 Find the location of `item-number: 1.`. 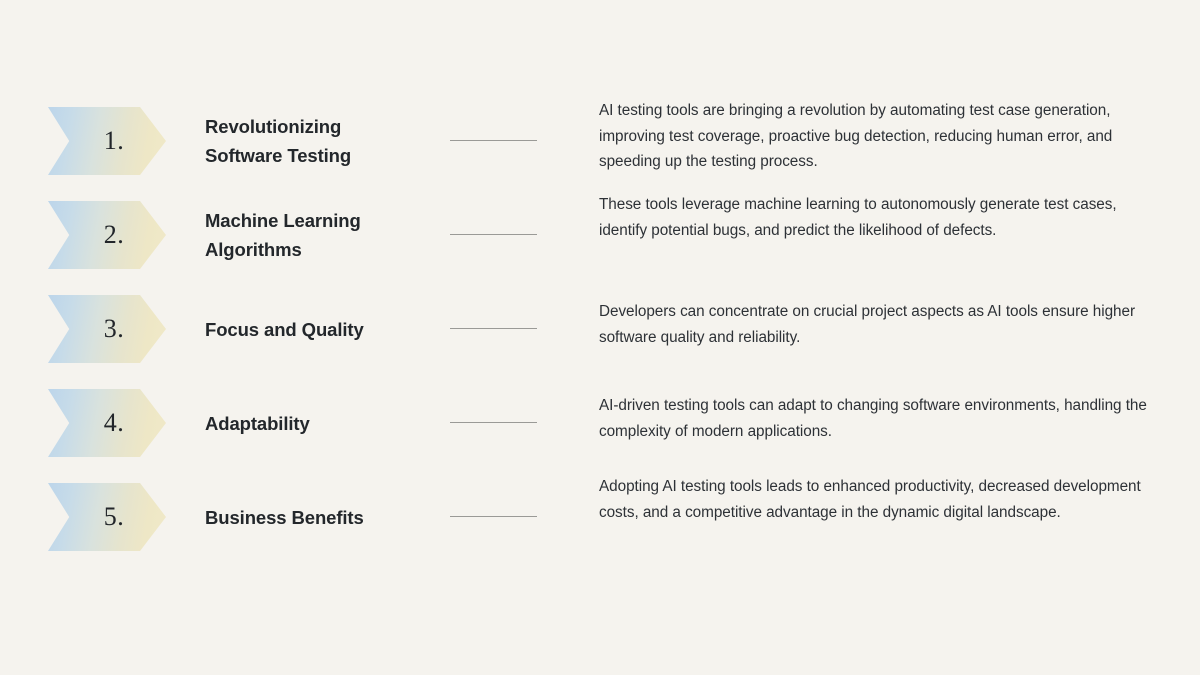

item-number: 1. is located at coordinates (114, 140).